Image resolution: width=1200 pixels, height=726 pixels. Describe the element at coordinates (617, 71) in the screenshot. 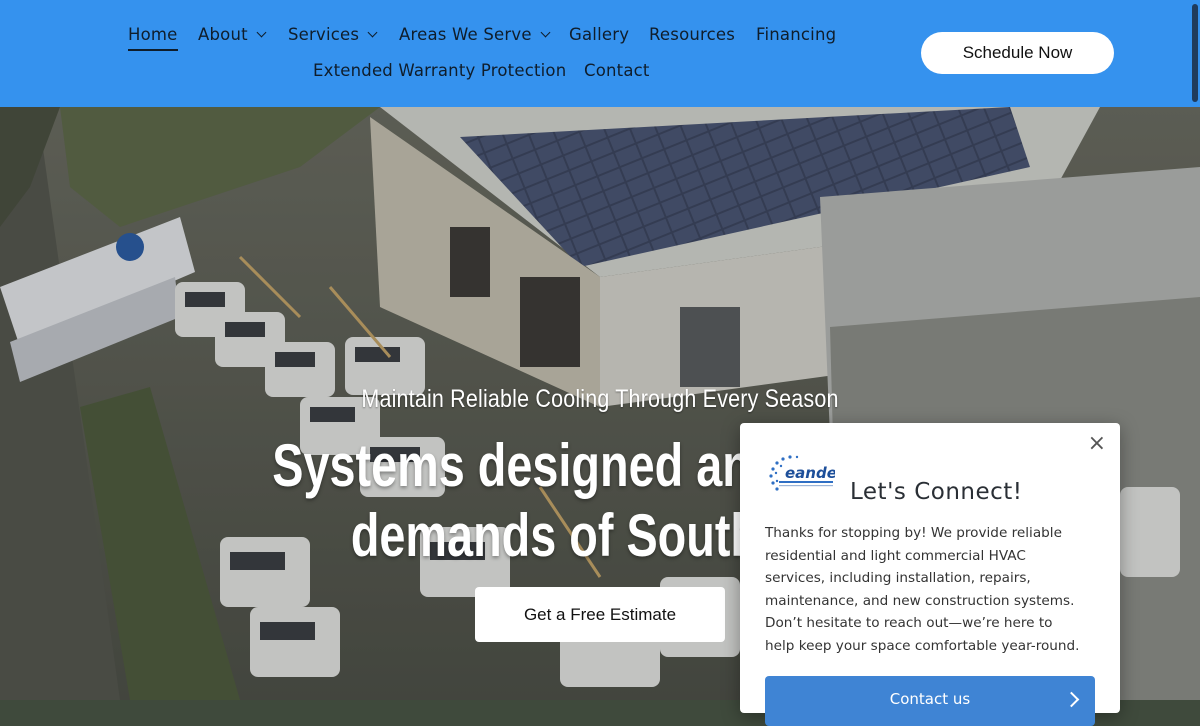

I see `nav-contact: Contact` at that location.